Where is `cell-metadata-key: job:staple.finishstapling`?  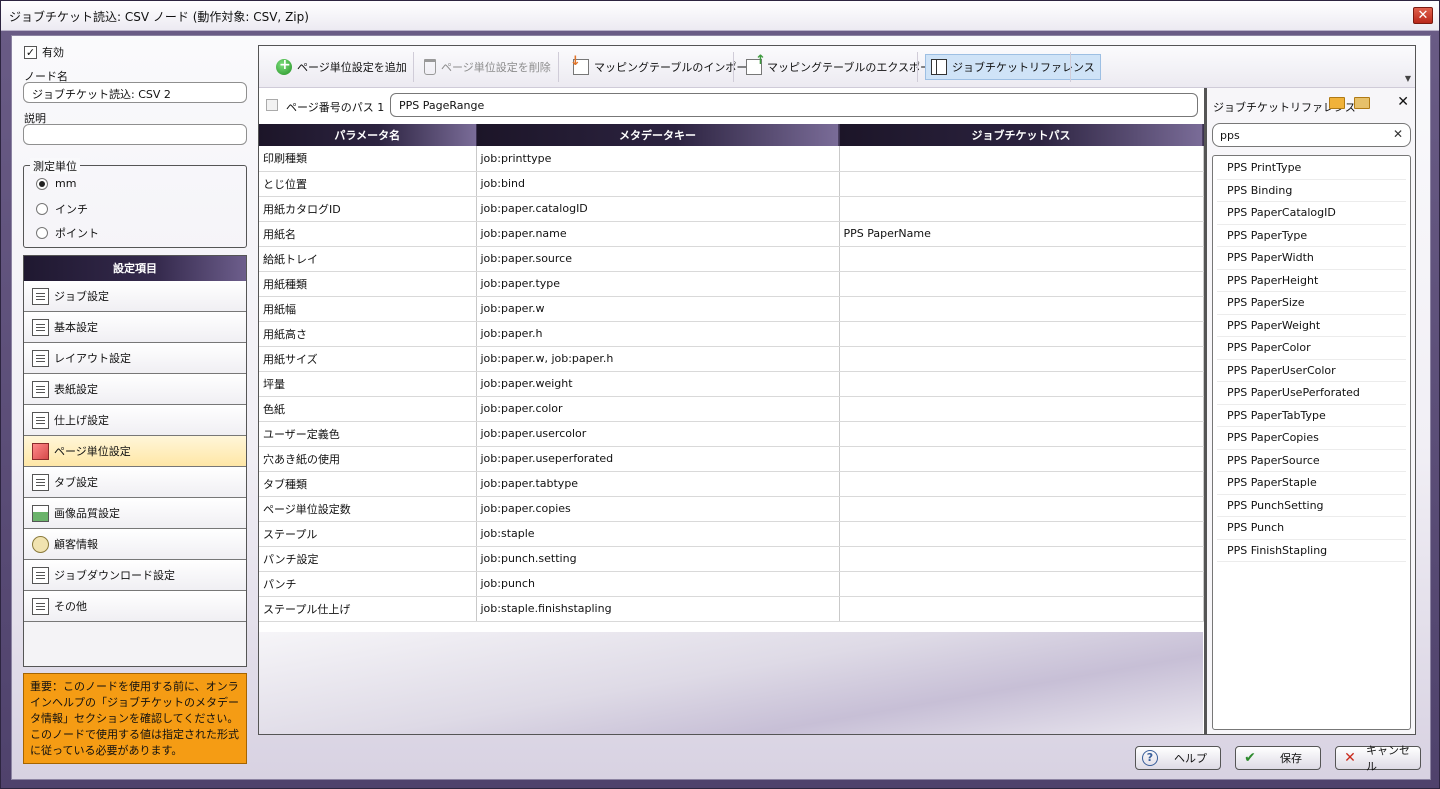 cell-metadata-key: job:staple.finishstapling is located at coordinates (658, 609).